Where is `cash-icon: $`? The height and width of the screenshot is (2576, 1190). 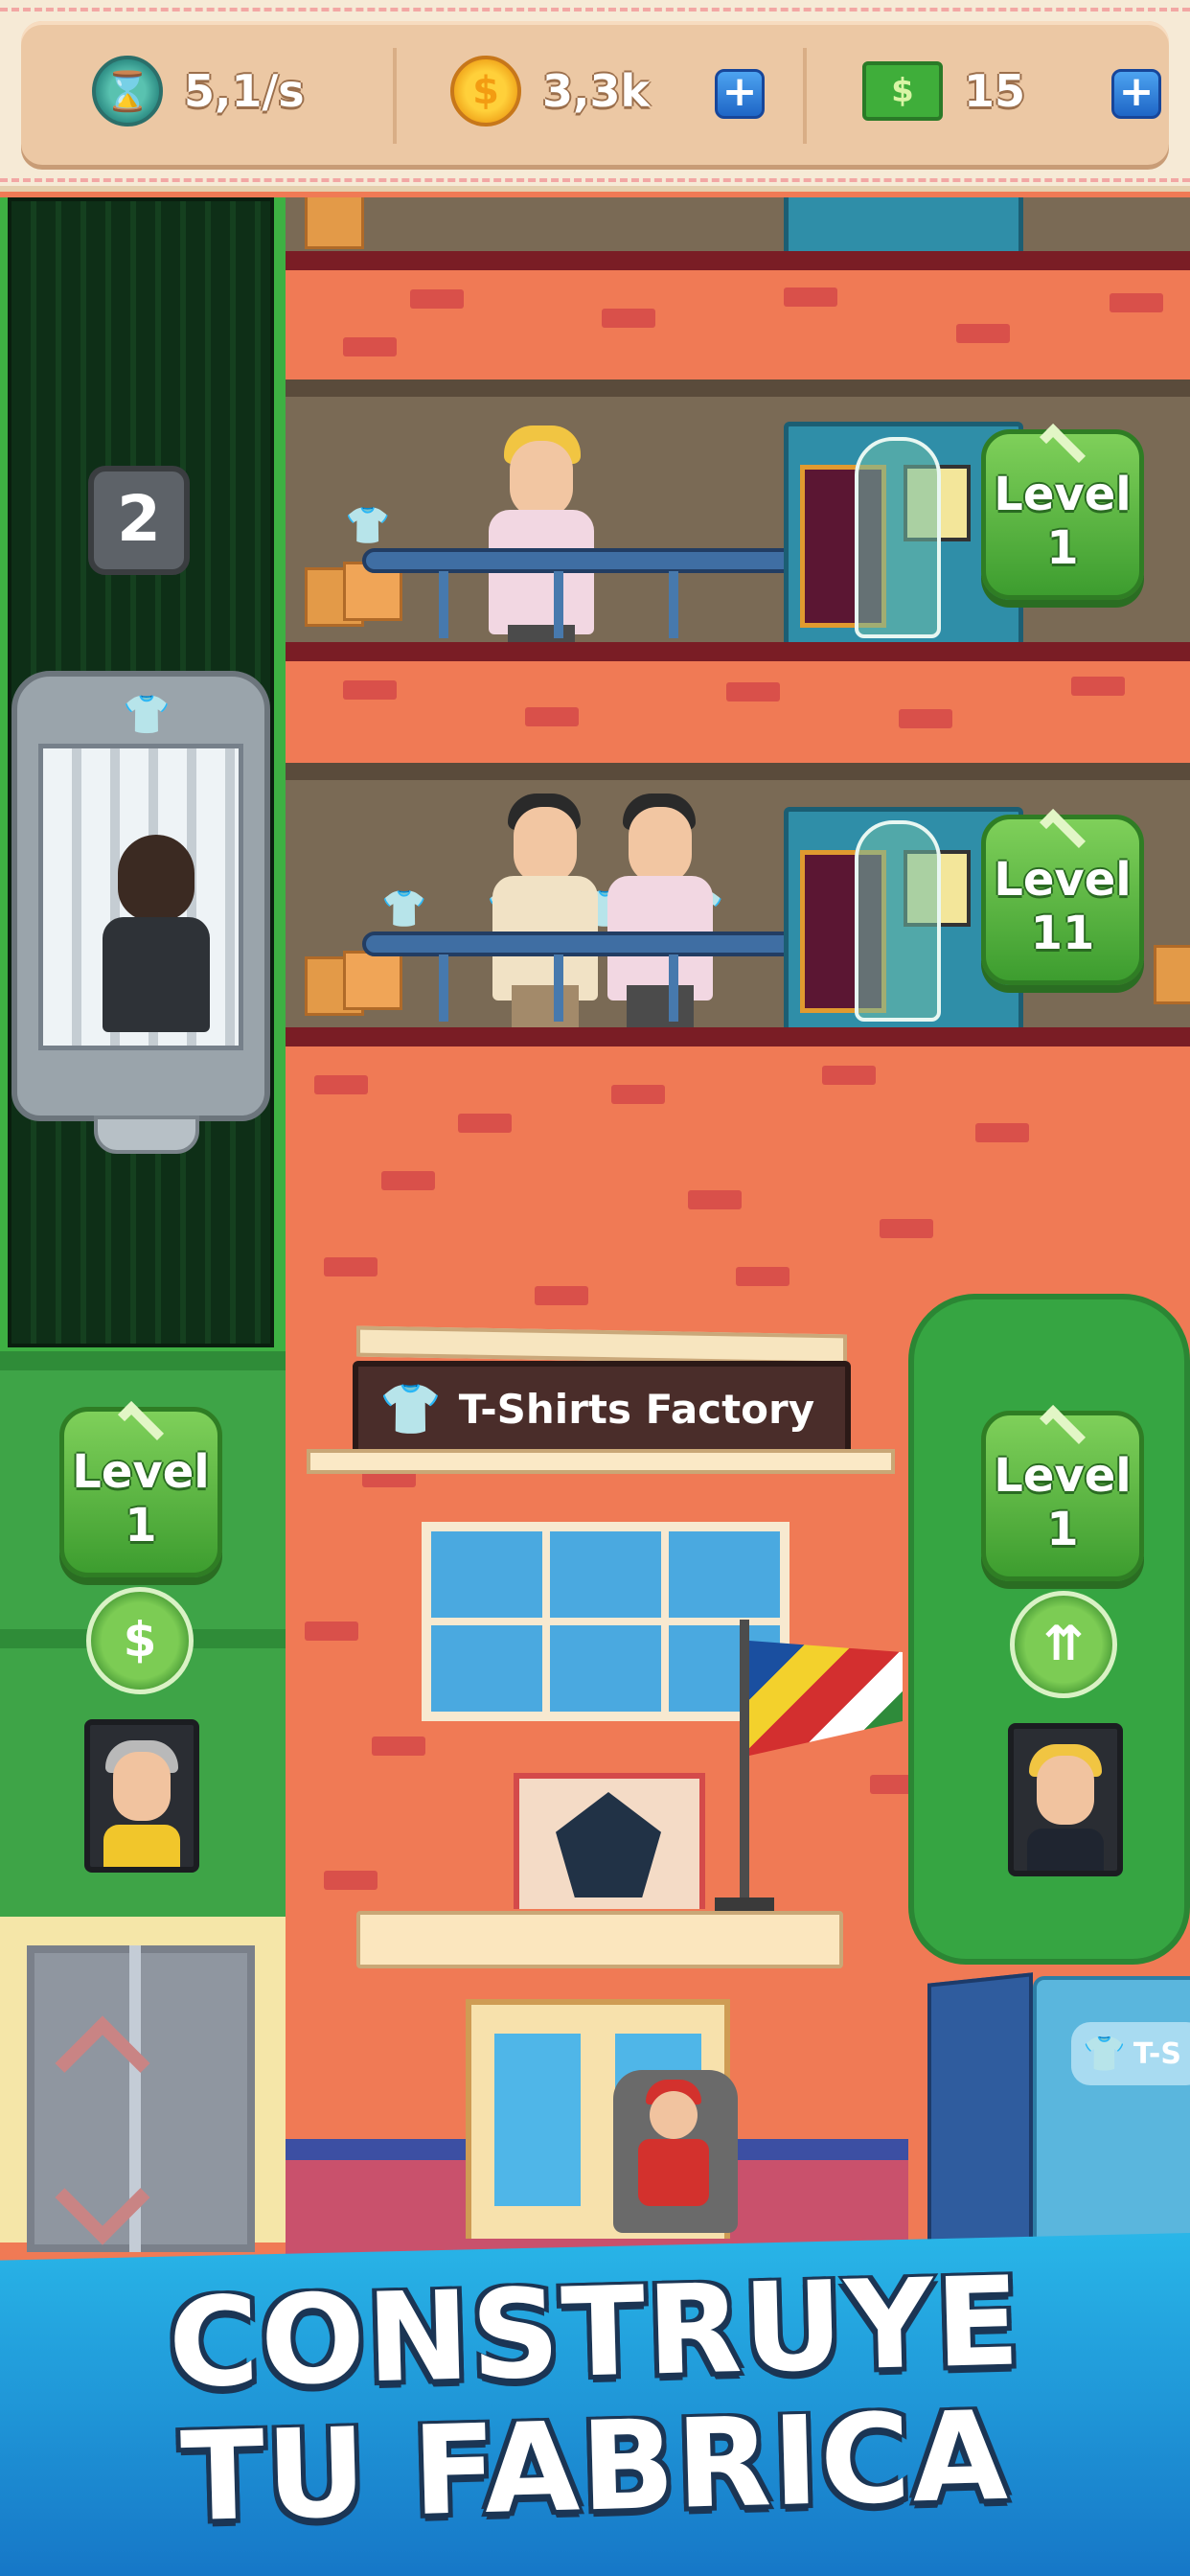
cash-icon: $ is located at coordinates (903, 91).